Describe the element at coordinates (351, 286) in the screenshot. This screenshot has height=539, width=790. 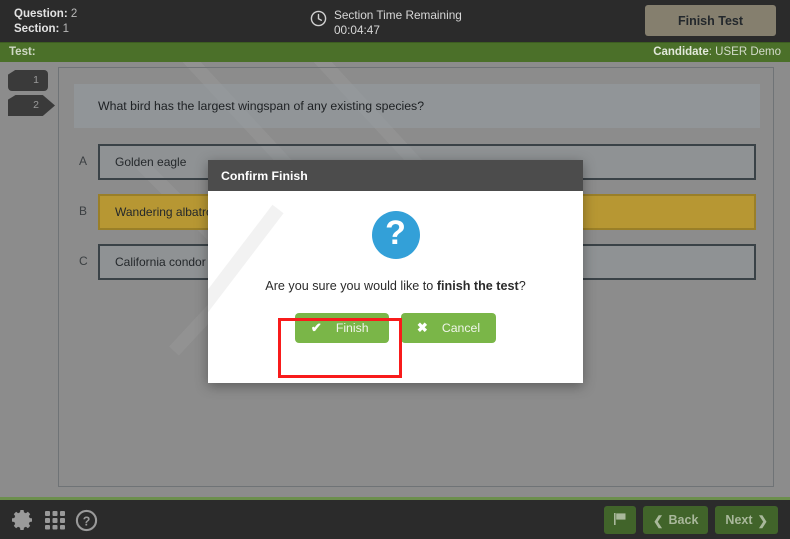
I see `dialog-message-prefix: Are you sure you would like to` at that location.